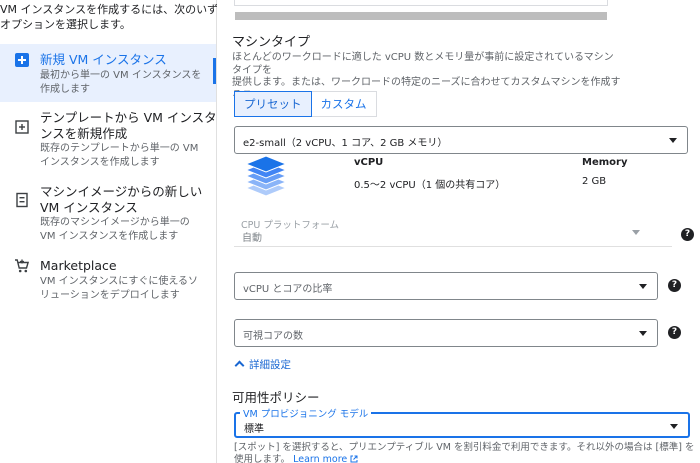  I want to click on visible-cores-help-icon: ?, so click(674, 332).